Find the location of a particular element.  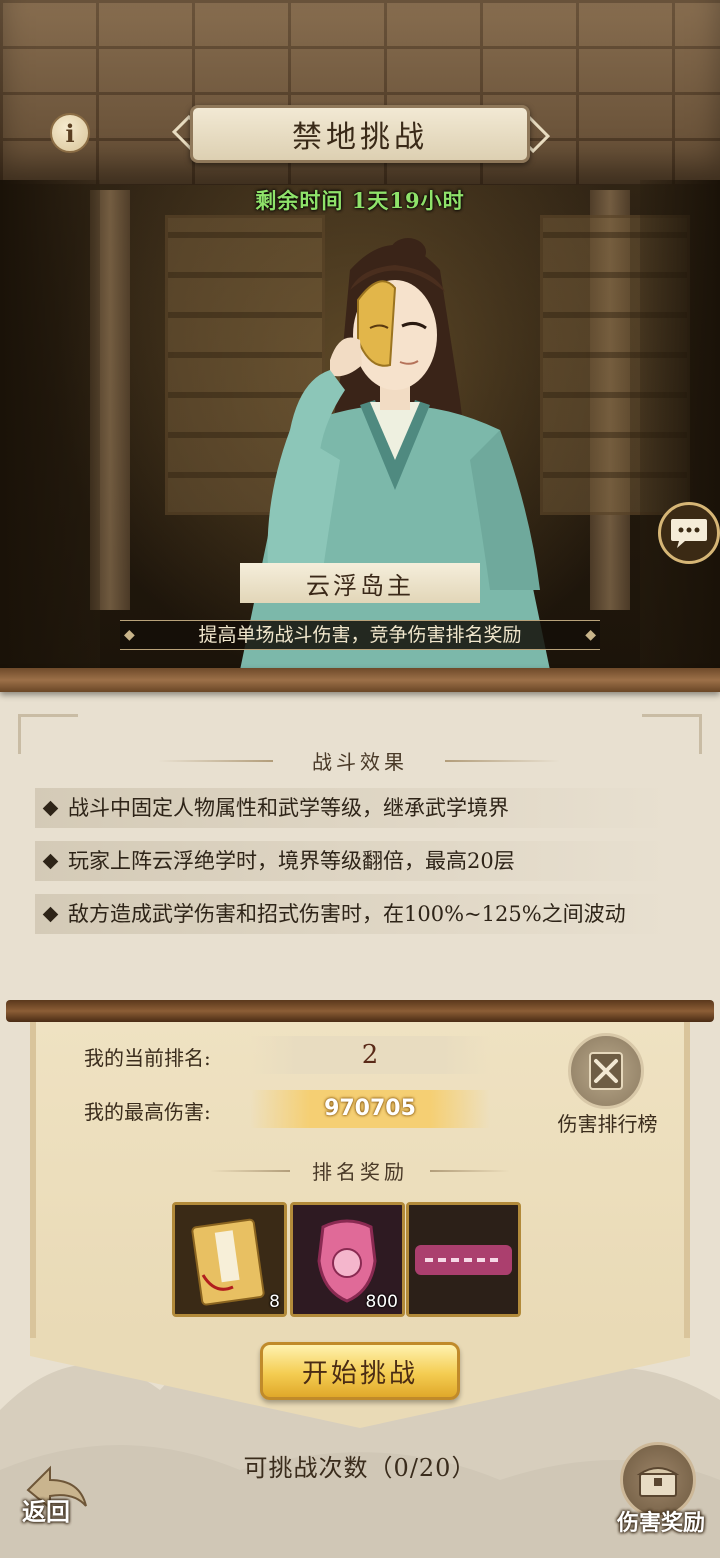

effect-text: 玩家上阵云浮绝学时，境界等级翻倍，最高20层 is located at coordinates (291, 861).